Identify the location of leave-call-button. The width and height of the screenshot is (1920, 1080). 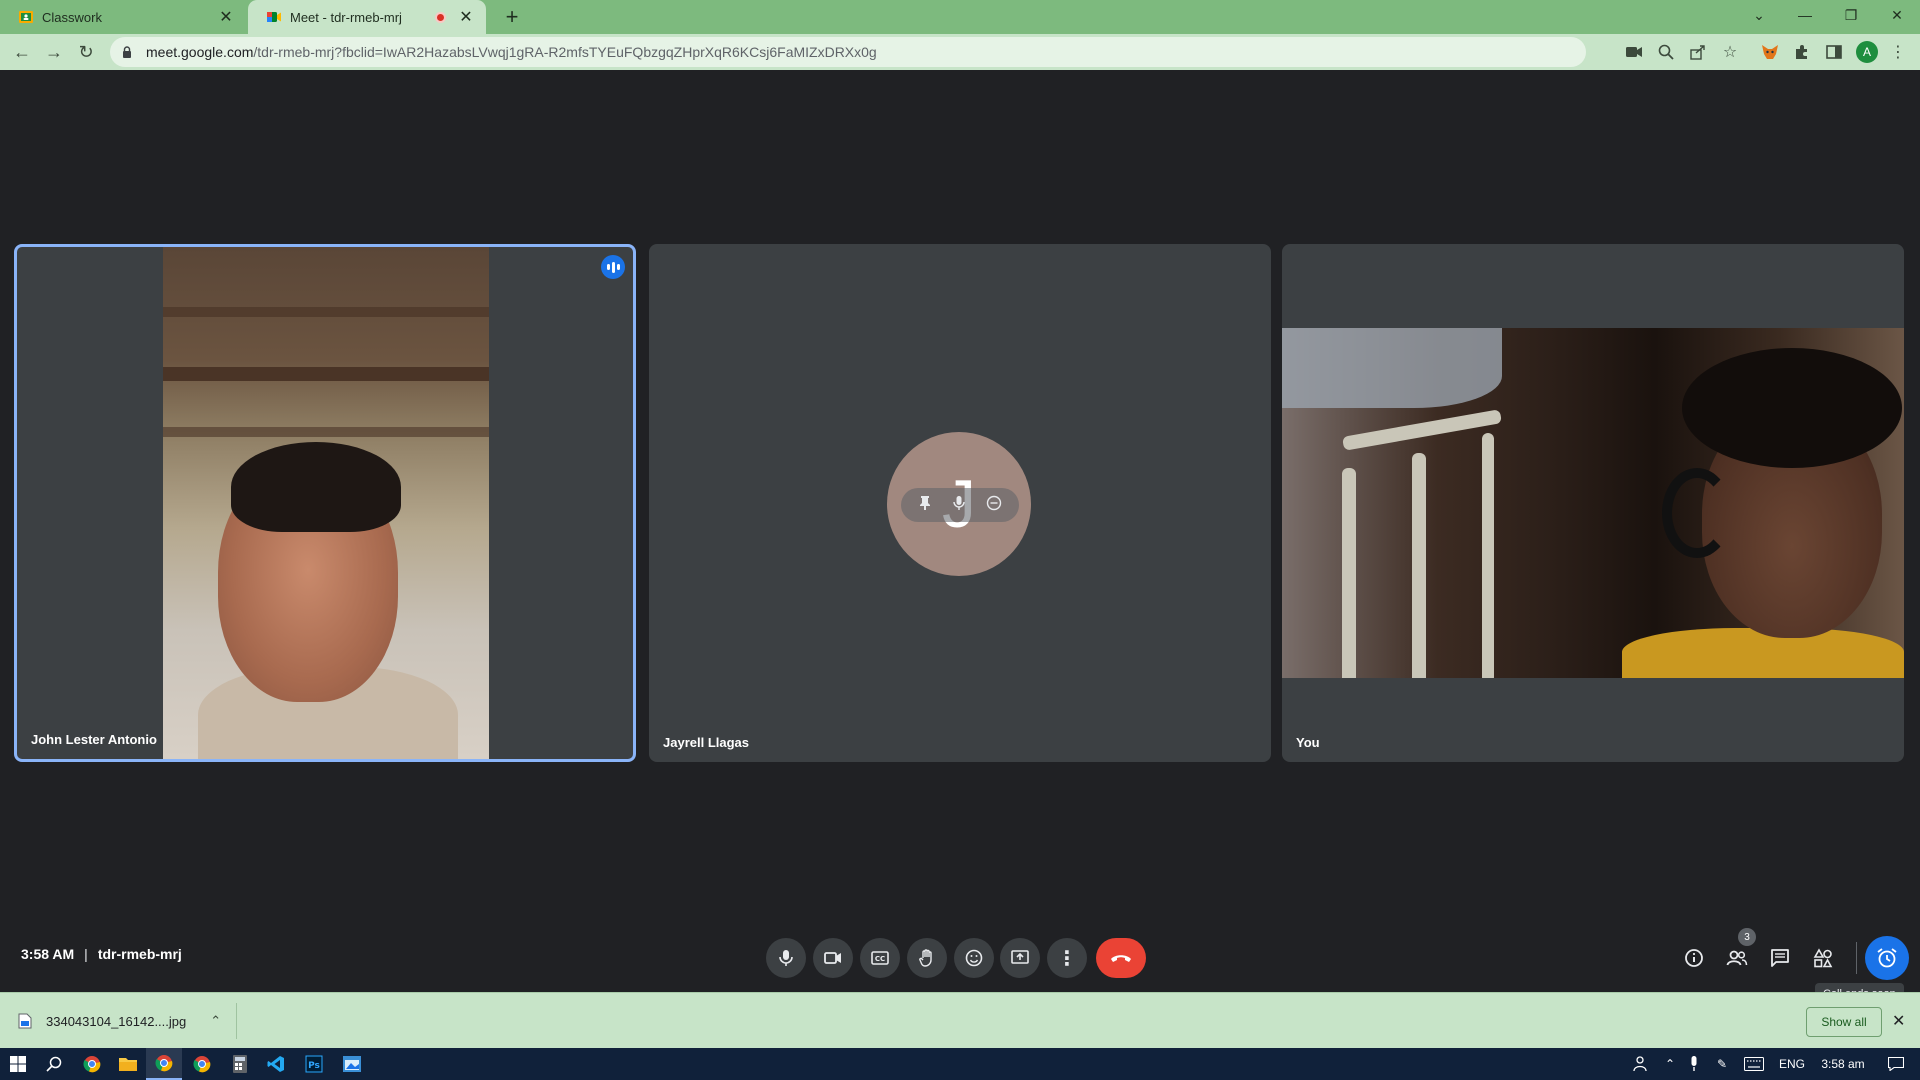
(1121, 958).